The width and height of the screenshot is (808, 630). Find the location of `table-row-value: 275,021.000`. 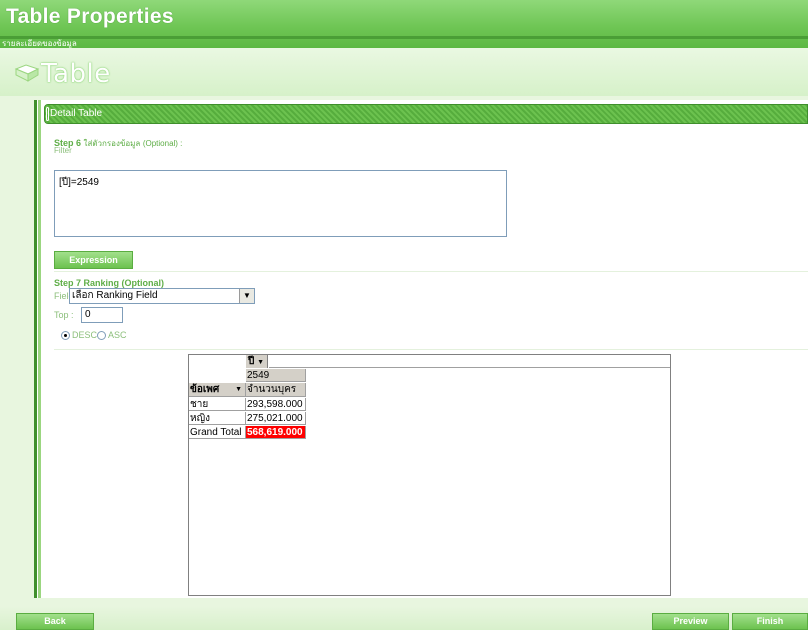

table-row-value: 275,021.000 is located at coordinates (276, 418).